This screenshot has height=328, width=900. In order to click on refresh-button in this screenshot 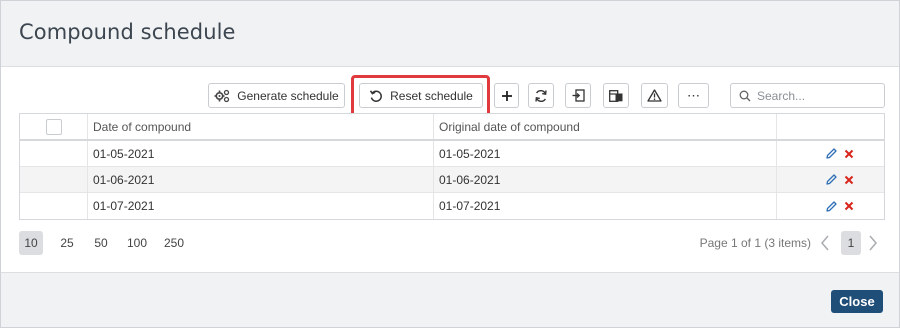, I will do `click(541, 95)`.